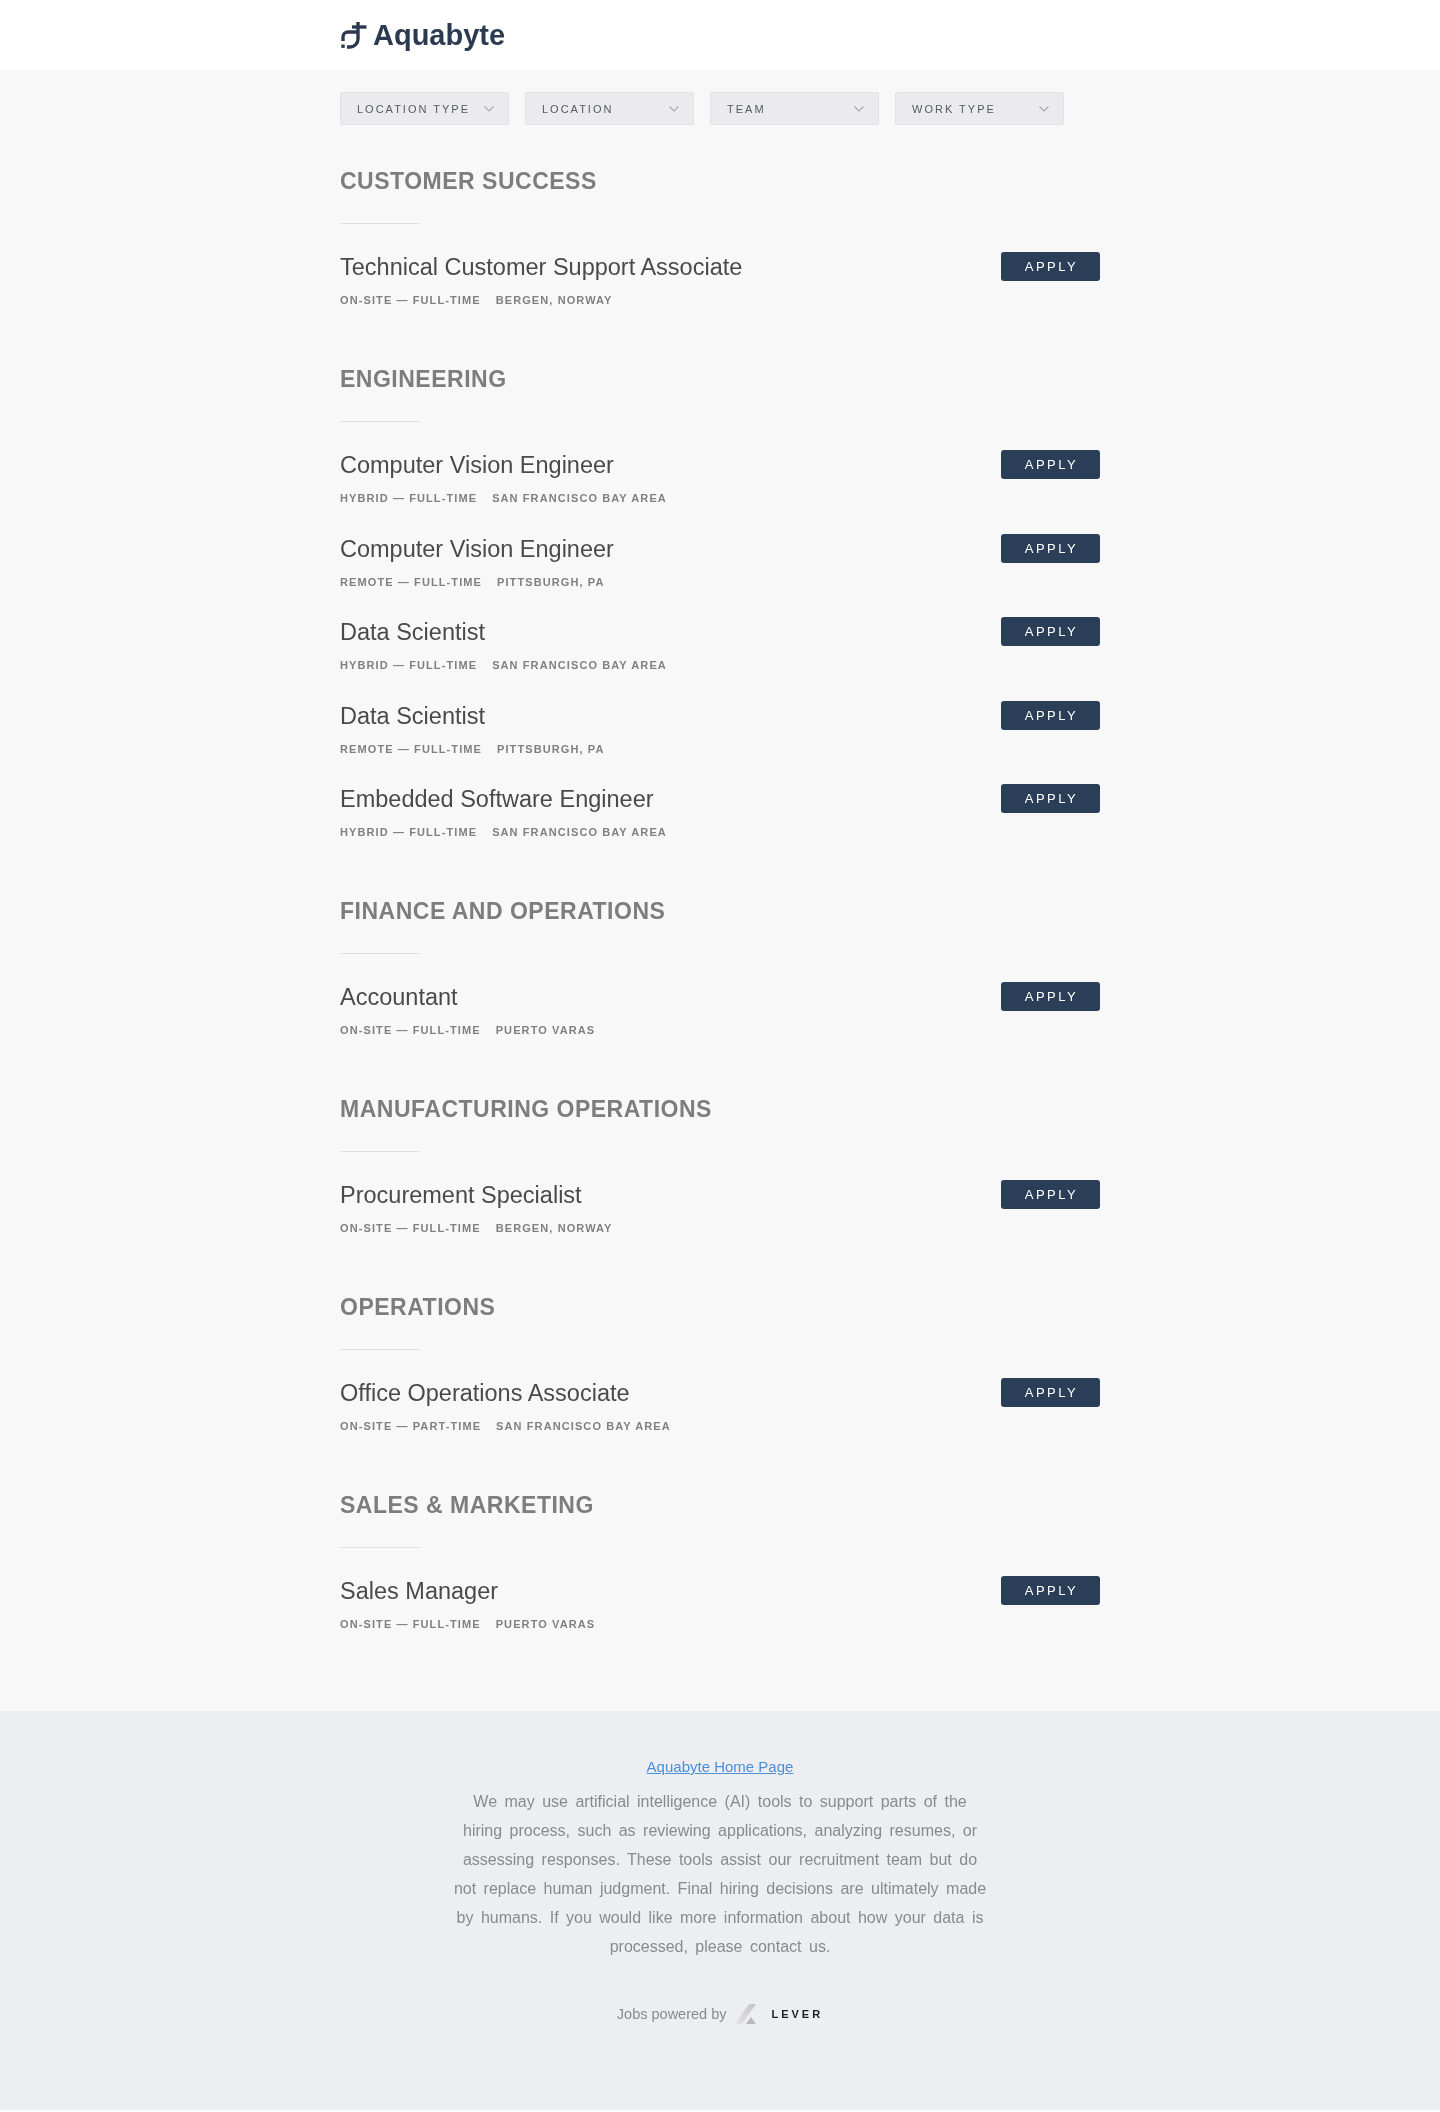 The image size is (1440, 2112). I want to click on section-heading: CUSTOMER SUCCESS, so click(469, 181).